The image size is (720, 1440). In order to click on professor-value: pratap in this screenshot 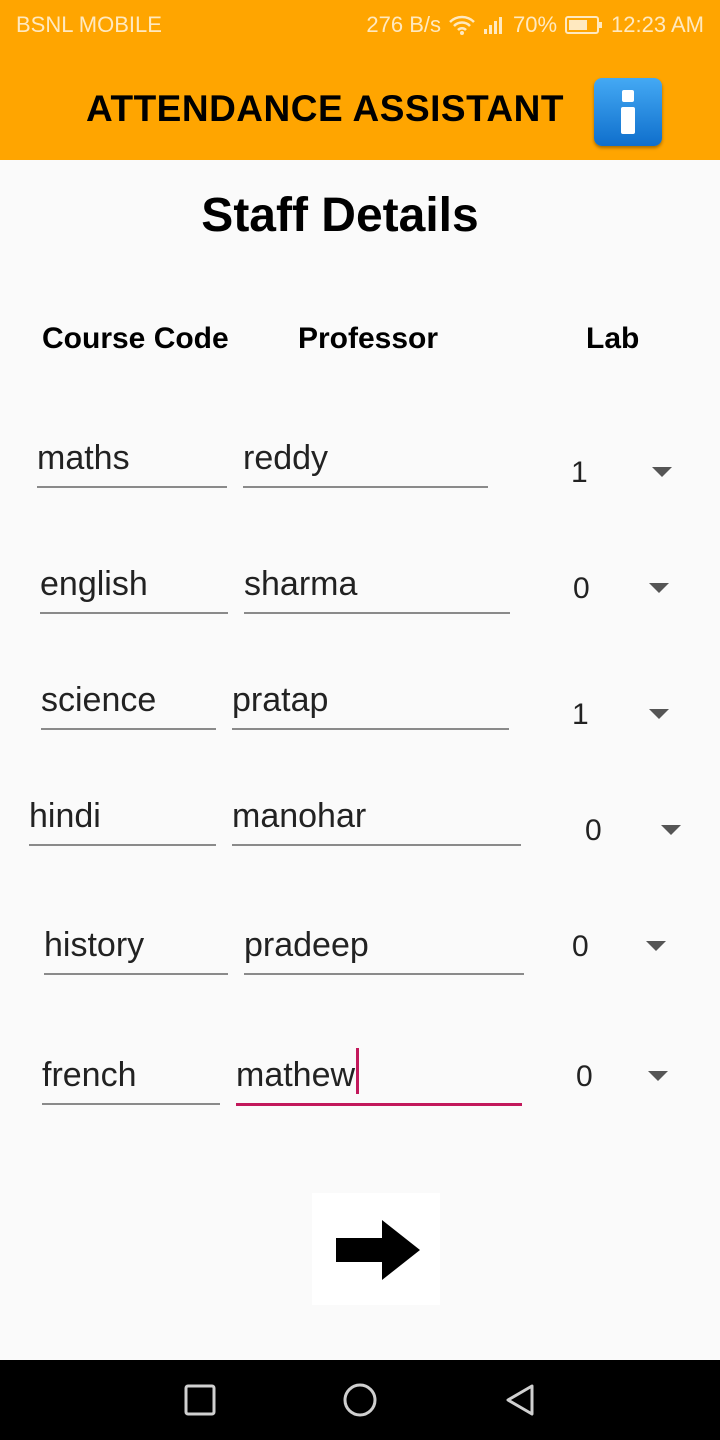, I will do `click(280, 700)`.